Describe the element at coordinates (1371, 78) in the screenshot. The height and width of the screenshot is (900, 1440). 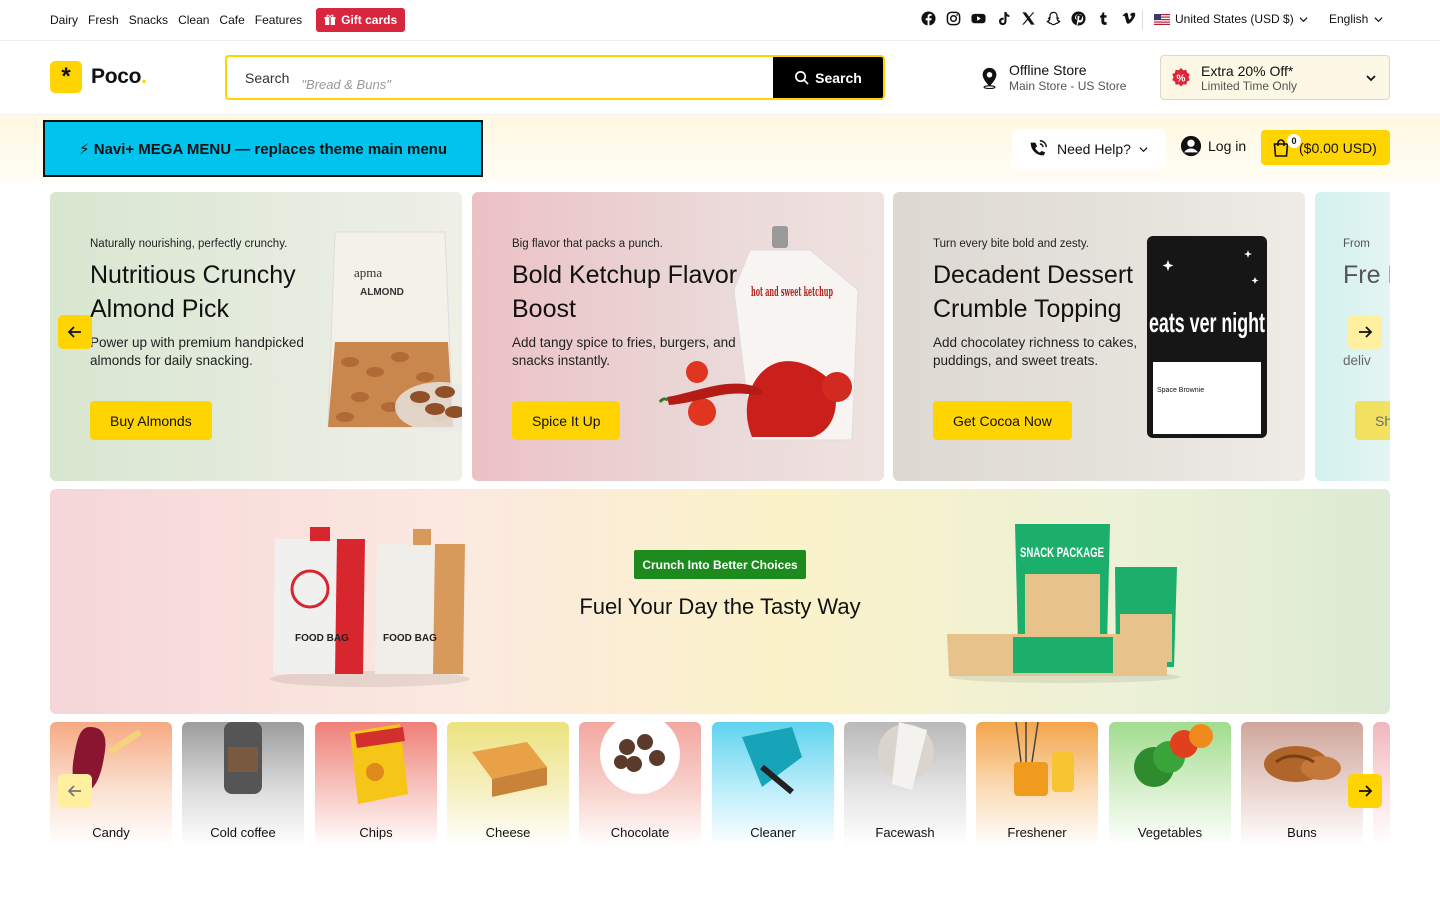
I see `chevron-down-icon` at that location.